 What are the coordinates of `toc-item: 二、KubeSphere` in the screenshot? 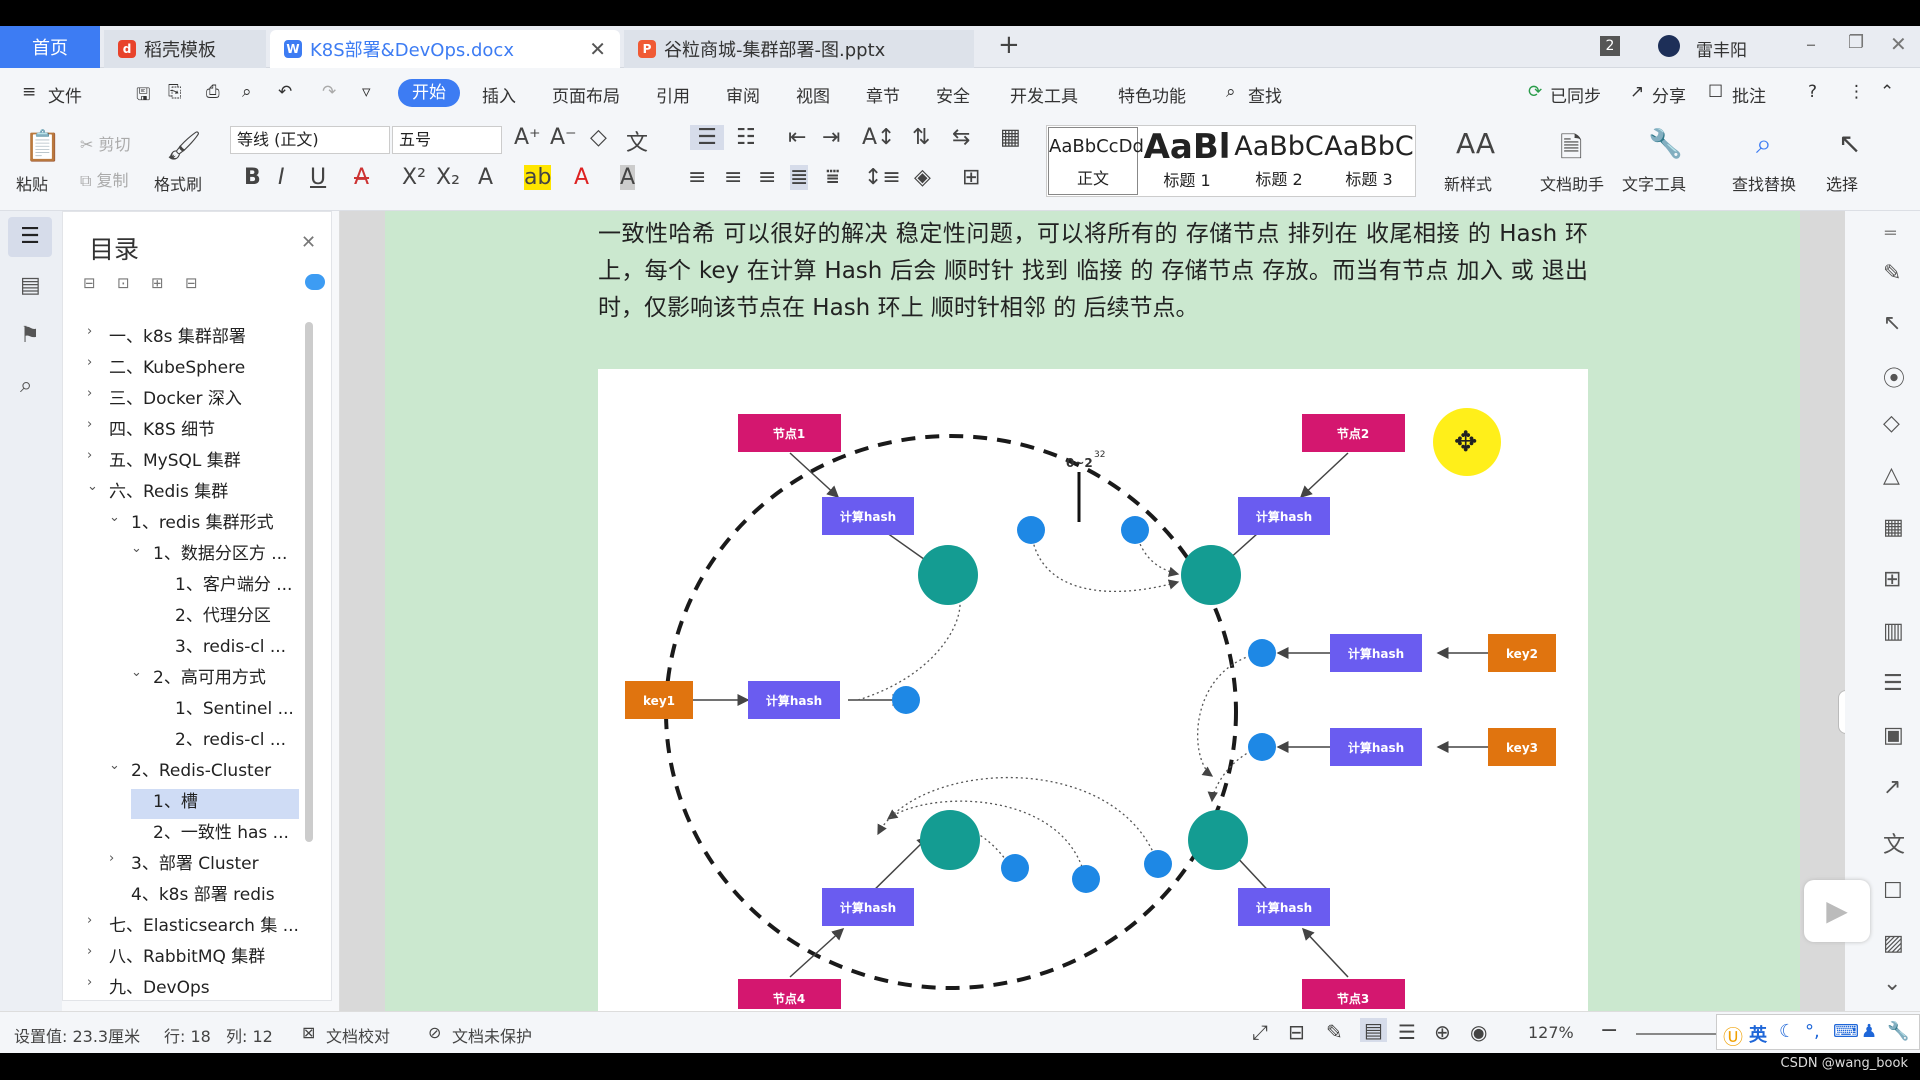 It's located at (177, 365).